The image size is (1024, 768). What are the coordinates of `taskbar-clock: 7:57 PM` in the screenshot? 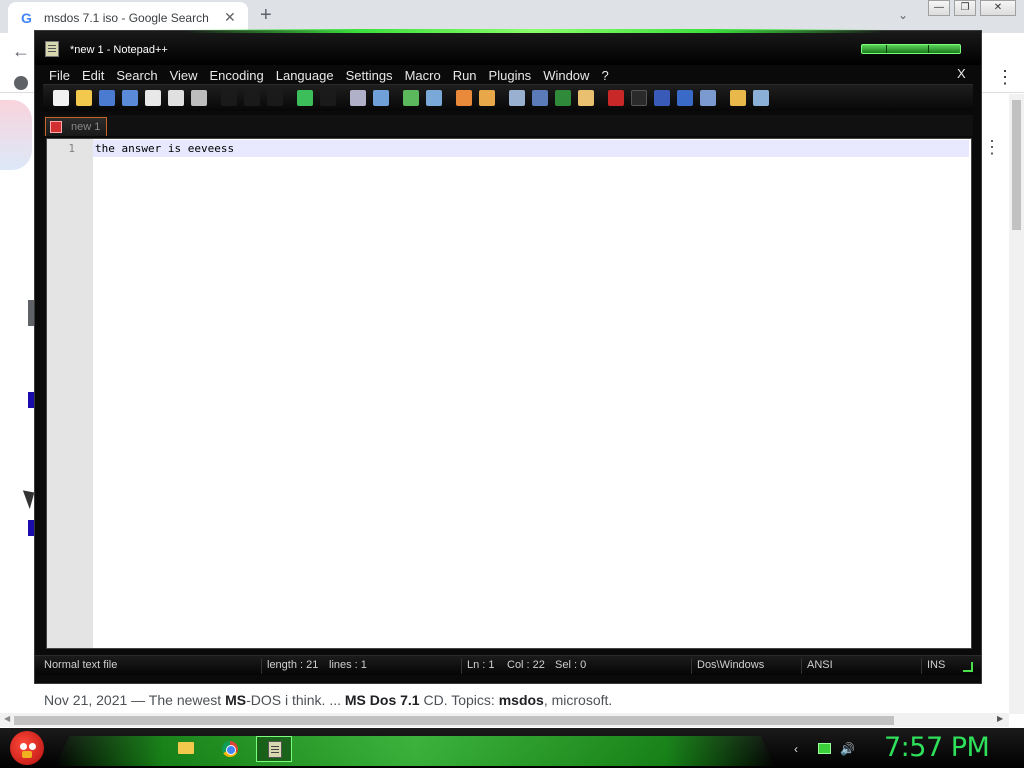 It's located at (937, 747).